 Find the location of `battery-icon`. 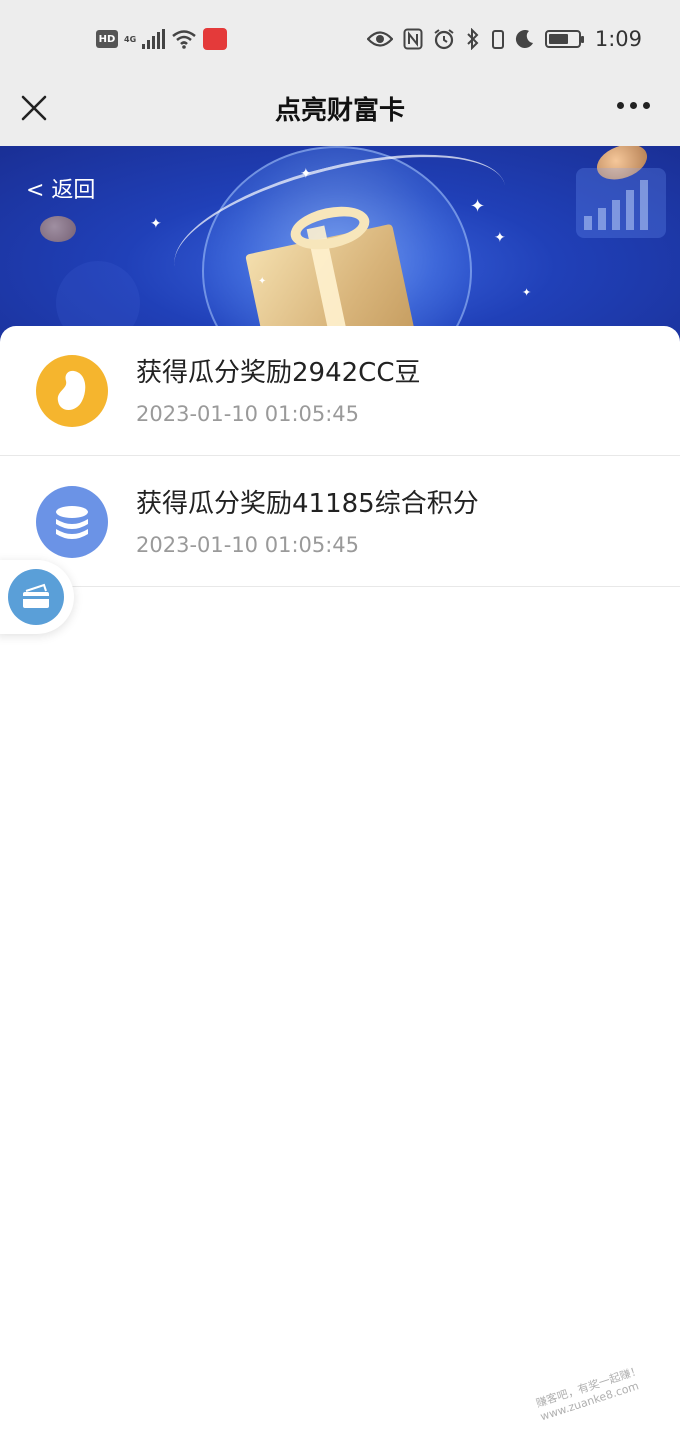

battery-icon is located at coordinates (564, 39).